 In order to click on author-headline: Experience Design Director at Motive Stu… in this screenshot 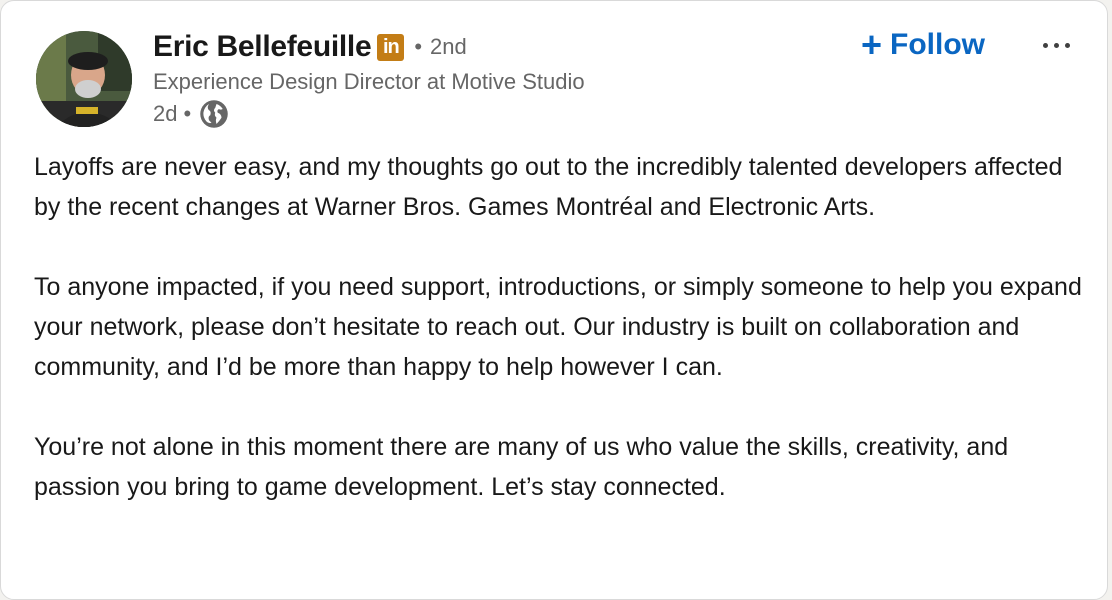, I will do `click(369, 81)`.